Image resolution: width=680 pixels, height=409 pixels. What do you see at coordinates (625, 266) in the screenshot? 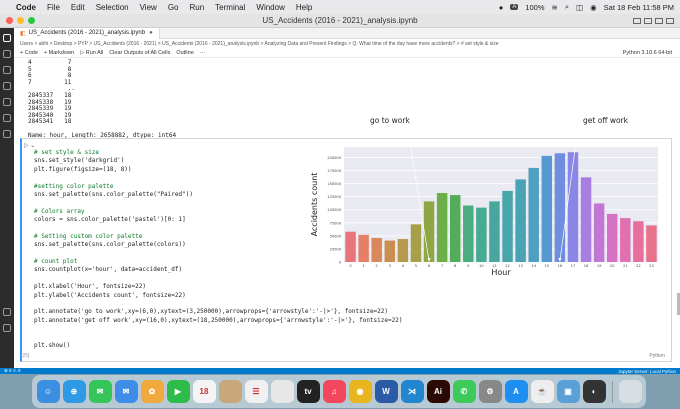
I see `x-tick-label: 21` at bounding box center [625, 266].